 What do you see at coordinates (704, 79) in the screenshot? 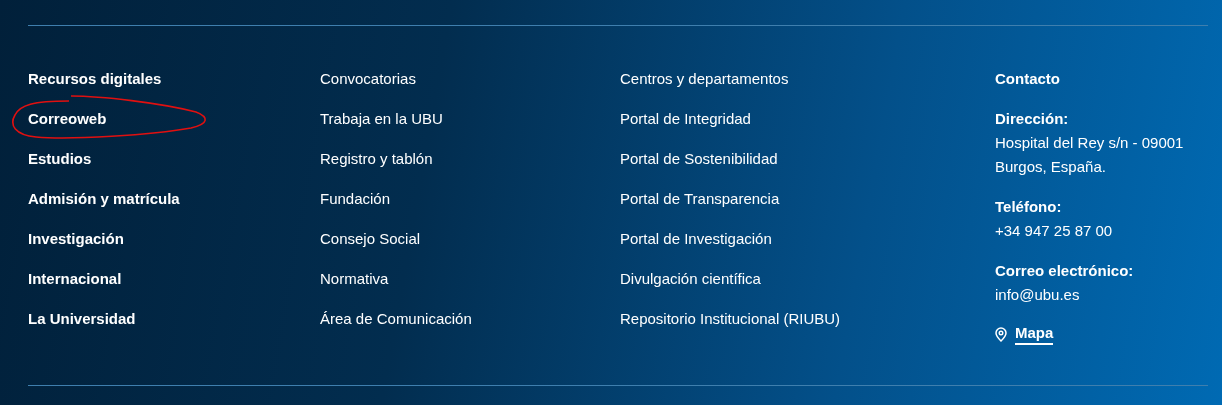
I see `footer-link: Centros y departamentos` at bounding box center [704, 79].